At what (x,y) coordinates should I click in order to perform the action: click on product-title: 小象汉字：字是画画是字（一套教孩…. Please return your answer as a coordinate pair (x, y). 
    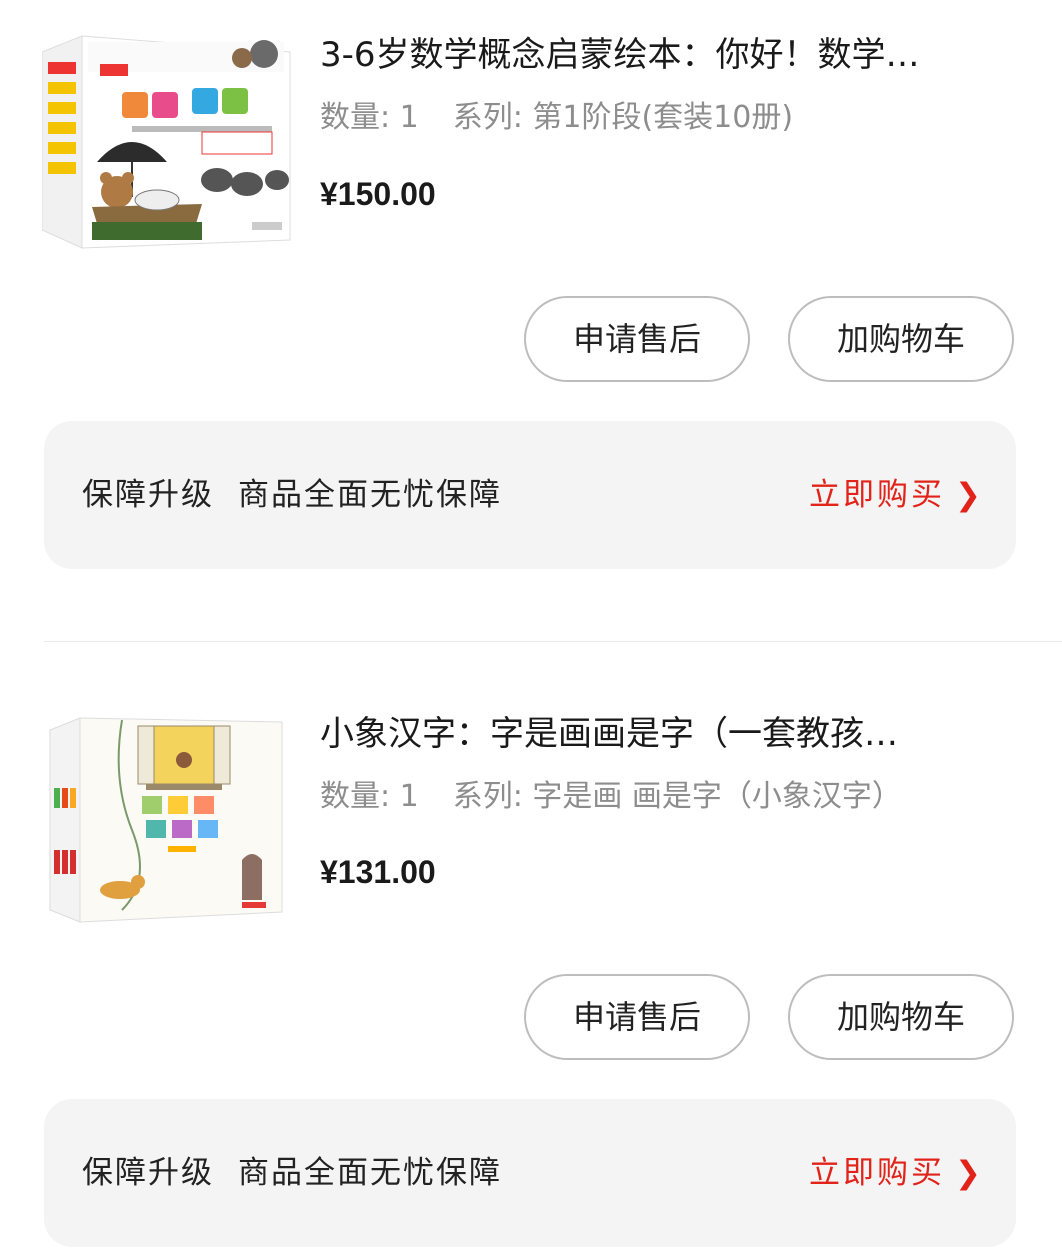
    Looking at the image, I should click on (665, 734).